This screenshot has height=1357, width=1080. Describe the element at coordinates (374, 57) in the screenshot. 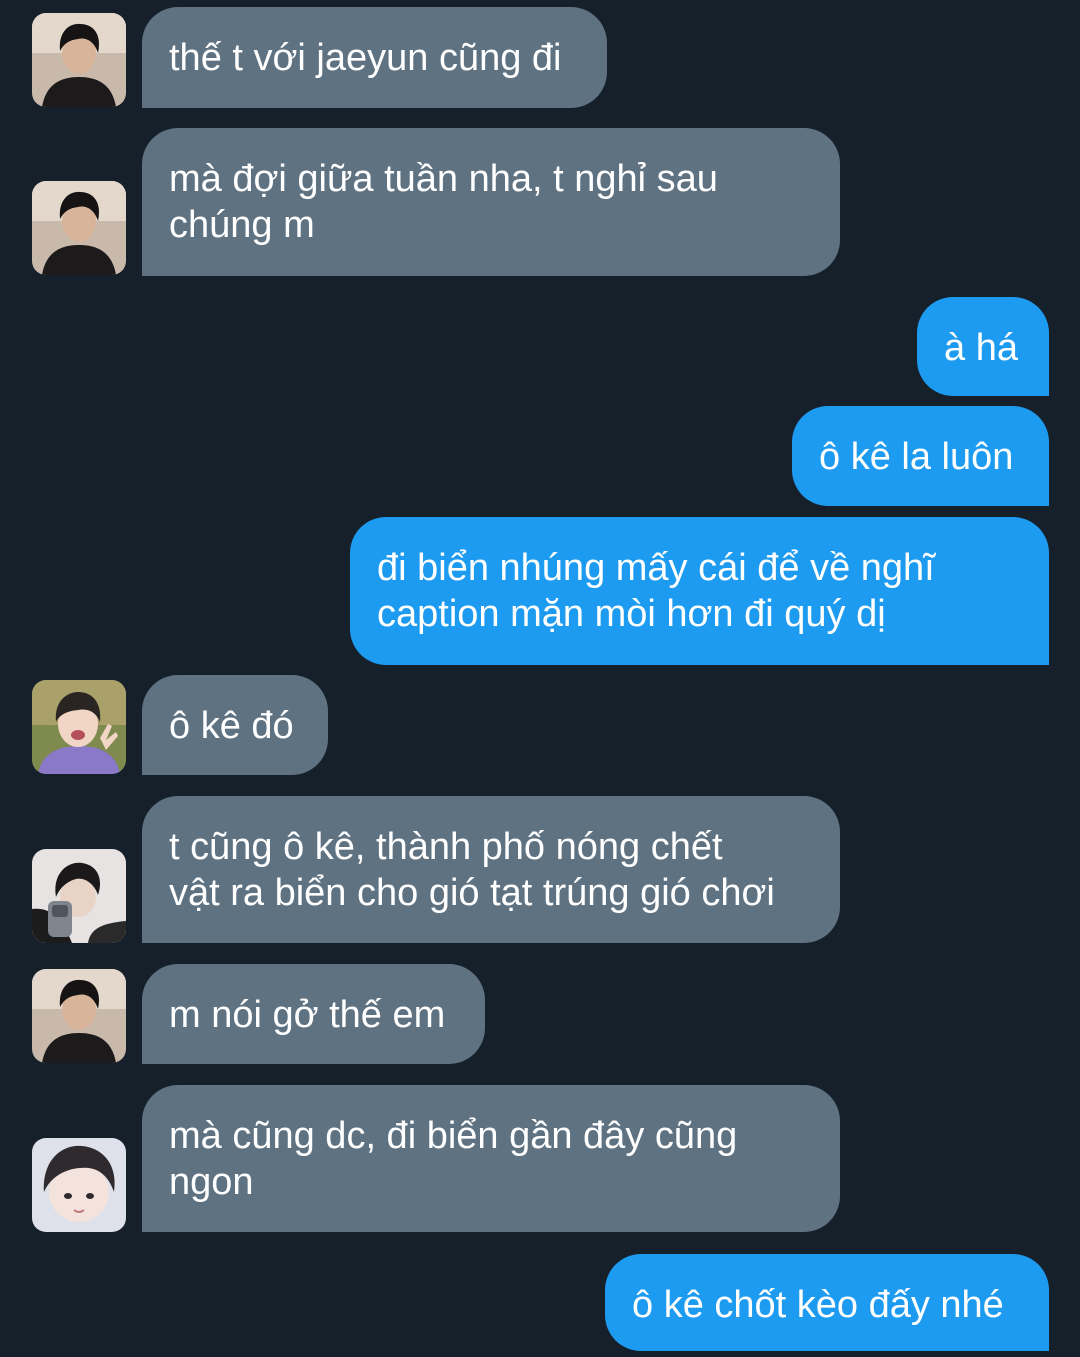

I see `message-bubble-incoming: thế t với jaeyun cũng đi` at that location.